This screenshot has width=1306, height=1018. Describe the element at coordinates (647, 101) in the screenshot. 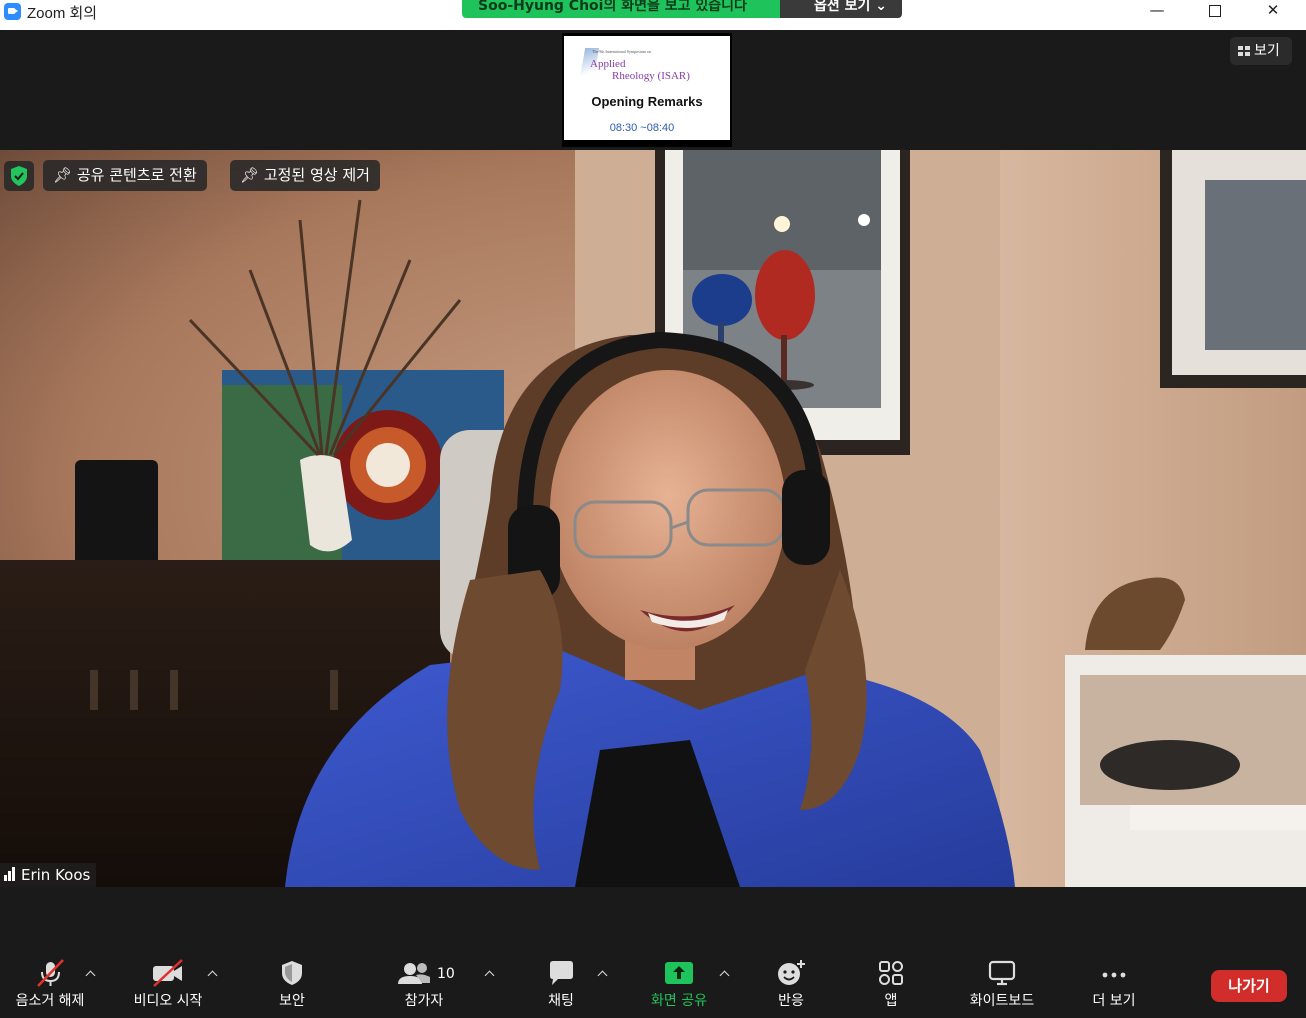

I see `slide-title: Opening Remarks` at that location.